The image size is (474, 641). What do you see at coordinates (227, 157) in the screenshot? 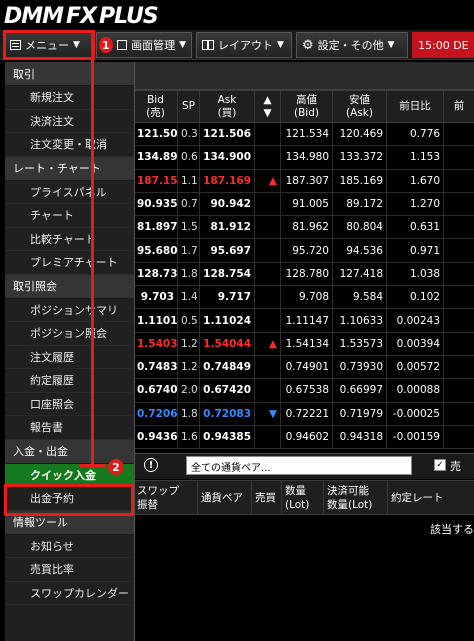
I see `rate-cell-ask: 134.900` at bounding box center [227, 157].